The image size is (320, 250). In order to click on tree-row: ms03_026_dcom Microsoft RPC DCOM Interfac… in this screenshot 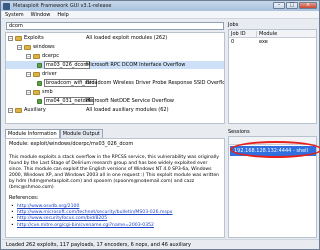, I will do `click(115, 65)`.